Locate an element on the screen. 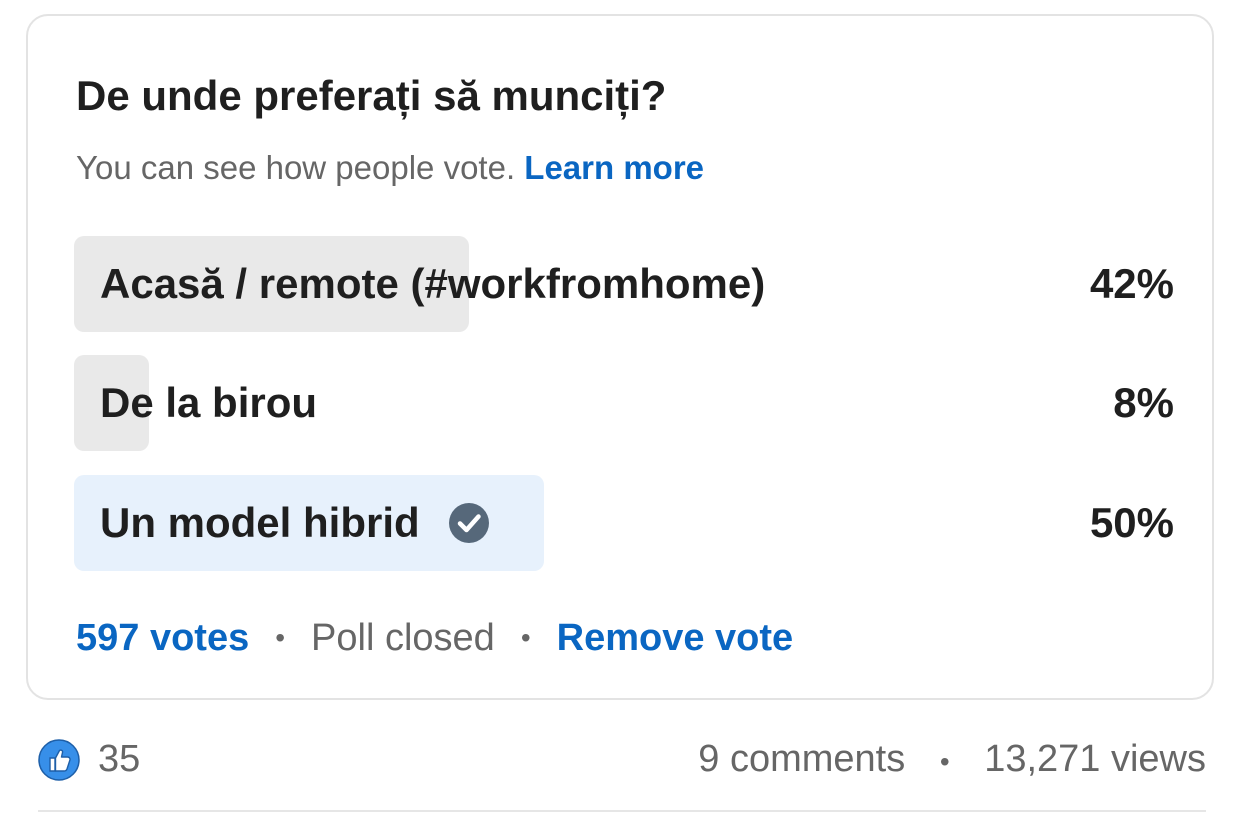  social-counts-bar: 35 9 comments • 13,271 views is located at coordinates (622, 759).